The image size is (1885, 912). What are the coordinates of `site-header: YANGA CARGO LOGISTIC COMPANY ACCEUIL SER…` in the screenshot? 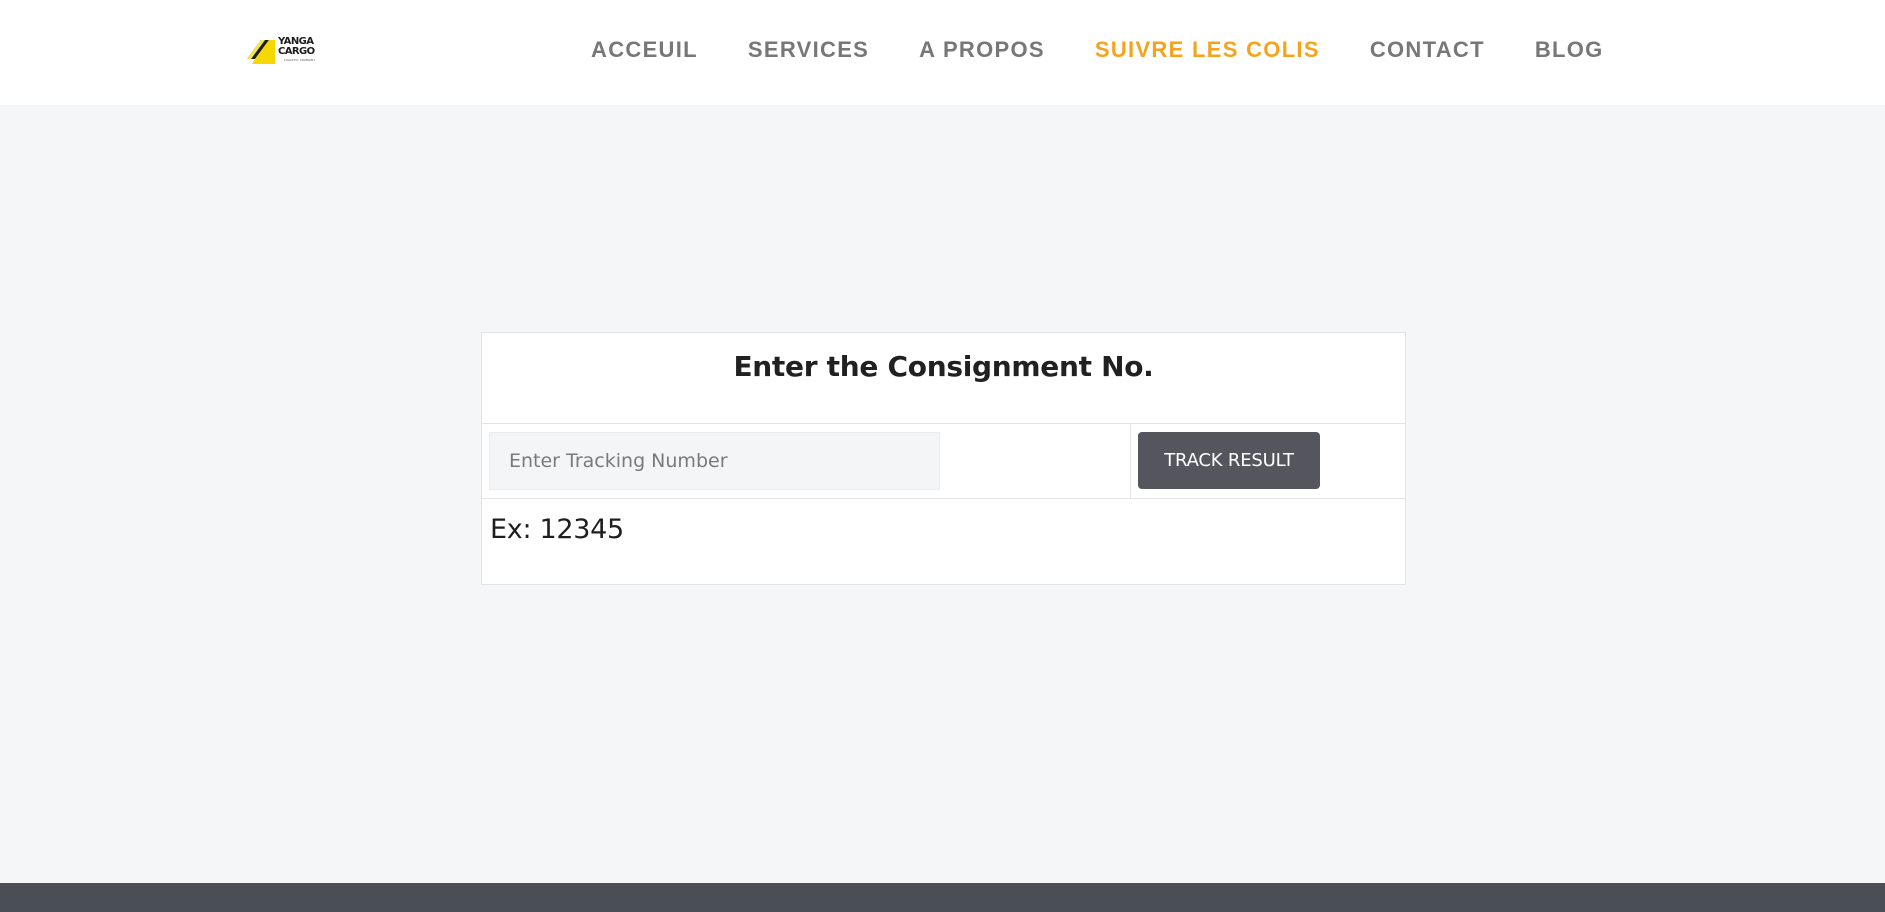 It's located at (942, 52).